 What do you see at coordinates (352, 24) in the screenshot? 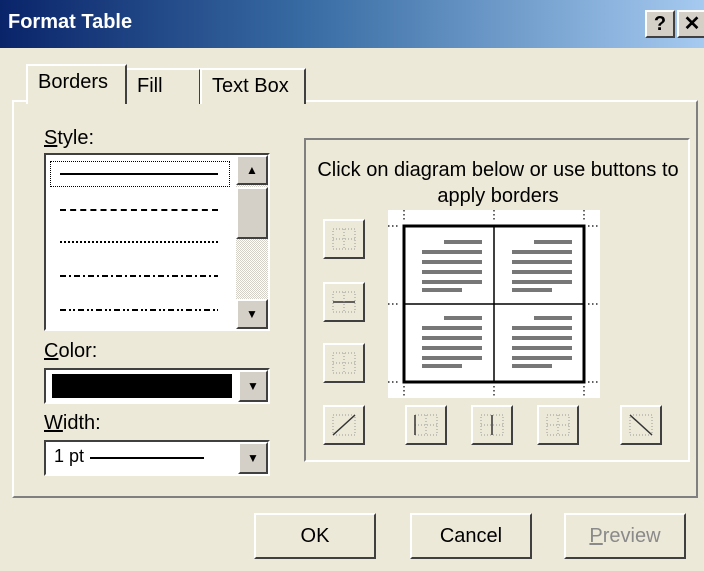
I see `title-bar: Format Table ? ✕` at bounding box center [352, 24].